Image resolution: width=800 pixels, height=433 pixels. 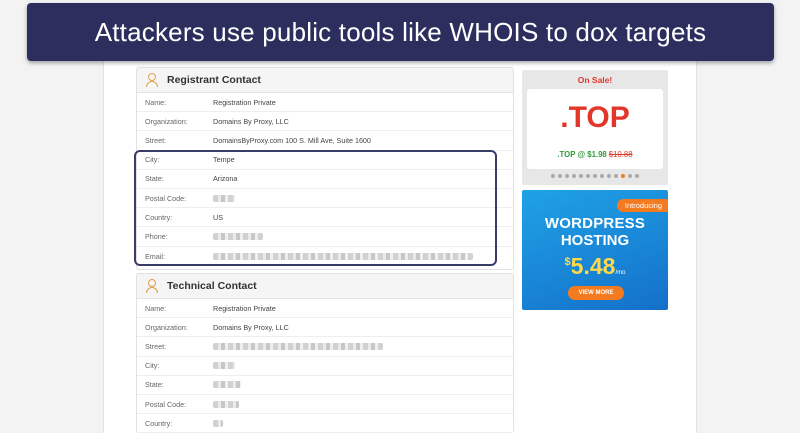 I want to click on top-domain-sale-ad: On Sale! .TOP .TOP @ $1.98 $10.88, so click(x=595, y=127).